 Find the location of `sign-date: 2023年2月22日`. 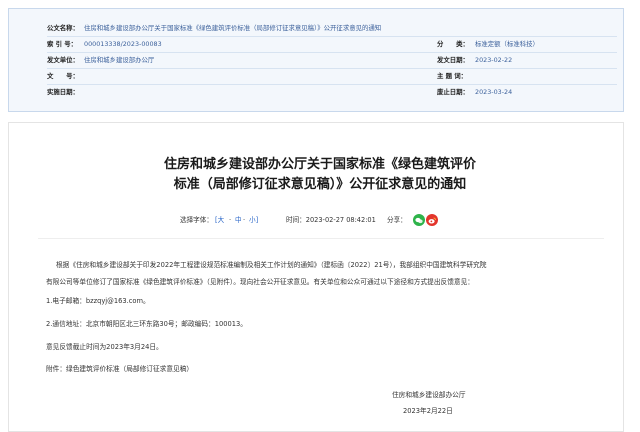

sign-date: 2023年2月22日 is located at coordinates (428, 411).